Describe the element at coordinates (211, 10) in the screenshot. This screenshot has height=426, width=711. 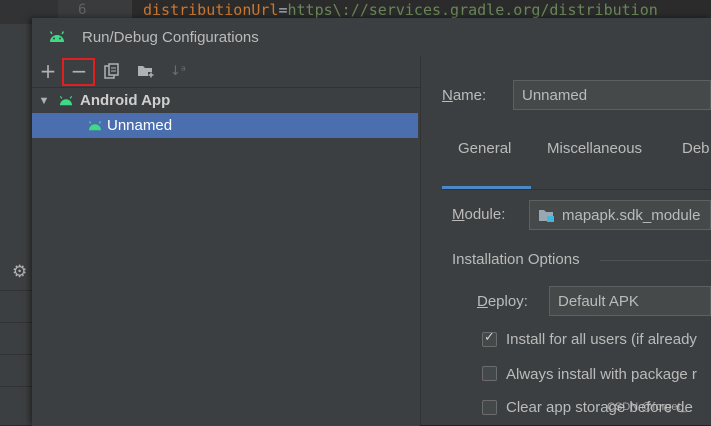
I see `code-key: distributionUrl` at that location.